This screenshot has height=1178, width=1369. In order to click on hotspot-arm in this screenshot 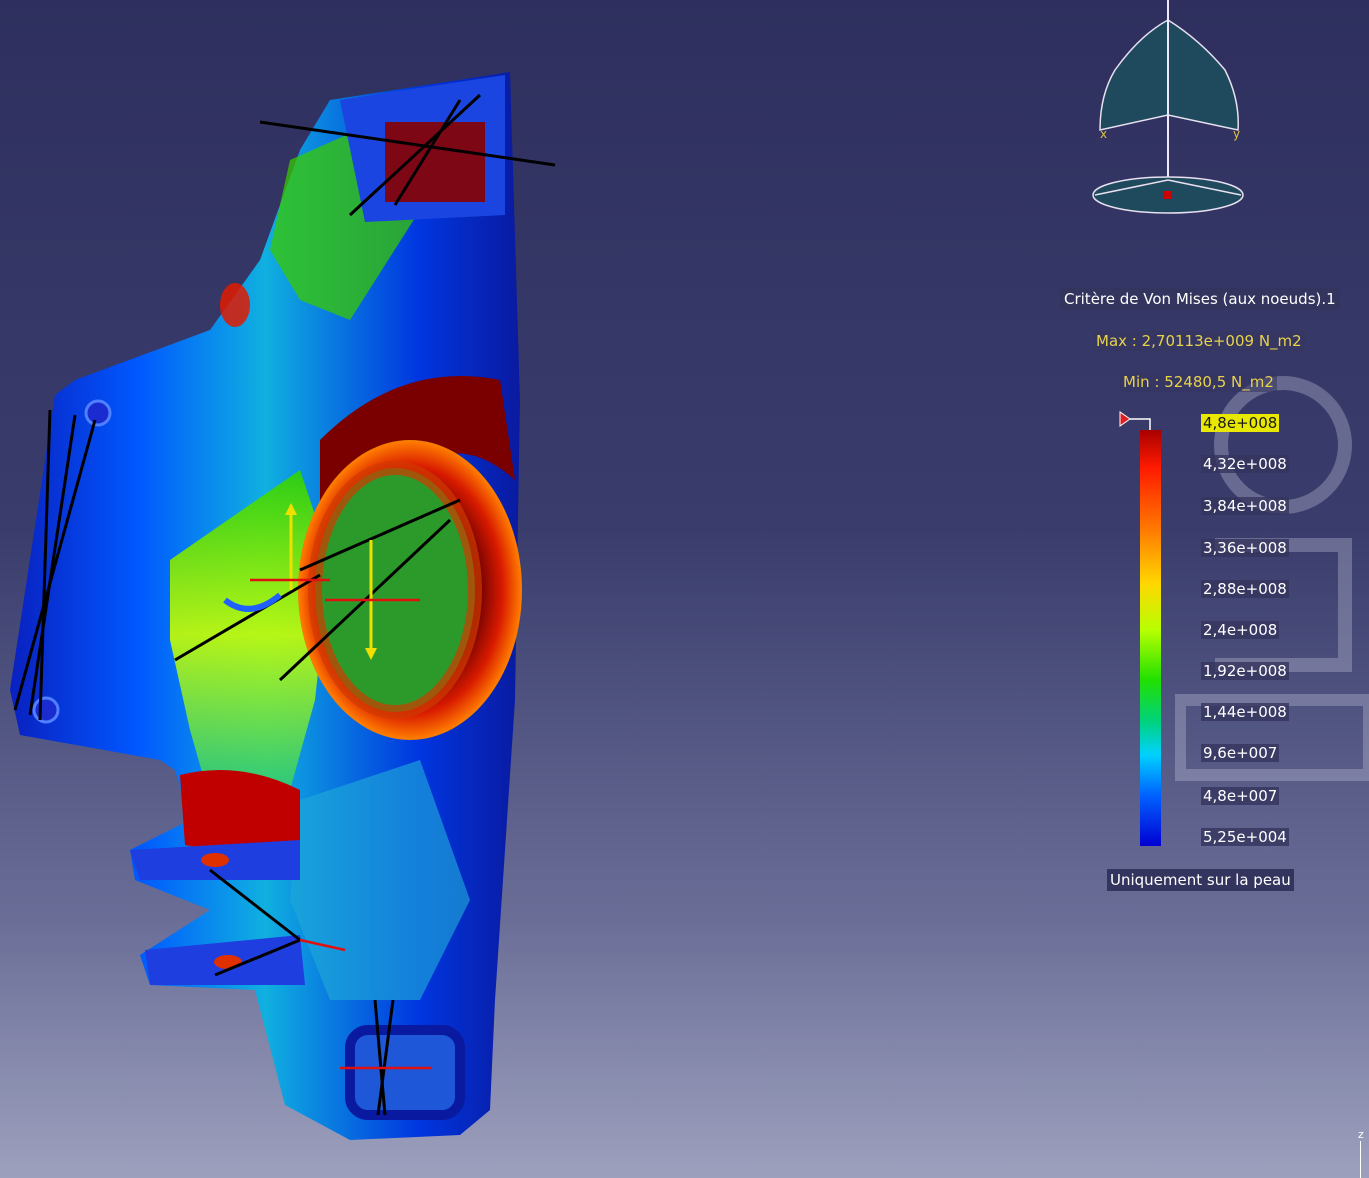, I will do `click(235, 305)`.